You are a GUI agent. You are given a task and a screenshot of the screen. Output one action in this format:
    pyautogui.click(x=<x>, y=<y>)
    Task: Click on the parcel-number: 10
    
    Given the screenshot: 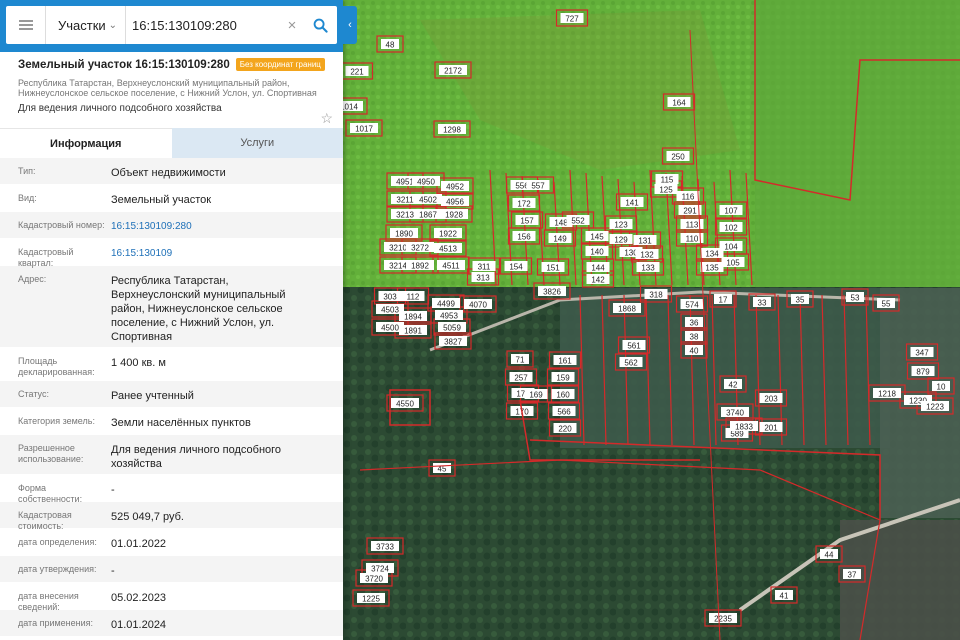 What is the action you would take?
    pyautogui.click(x=941, y=387)
    